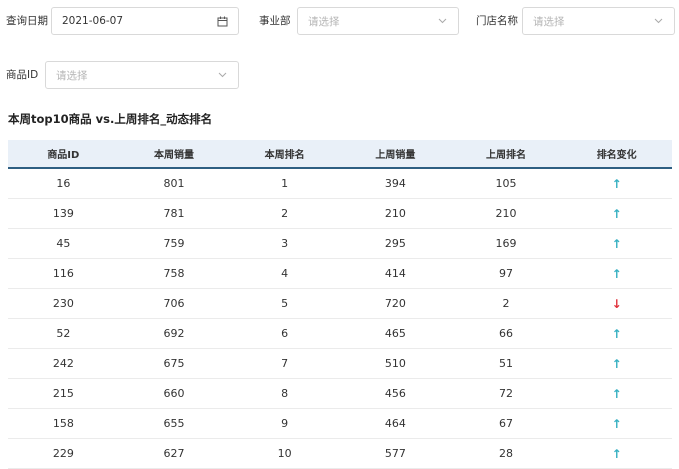  Describe the element at coordinates (63, 153) in the screenshot. I see `header-product-id: 商品ID` at that location.